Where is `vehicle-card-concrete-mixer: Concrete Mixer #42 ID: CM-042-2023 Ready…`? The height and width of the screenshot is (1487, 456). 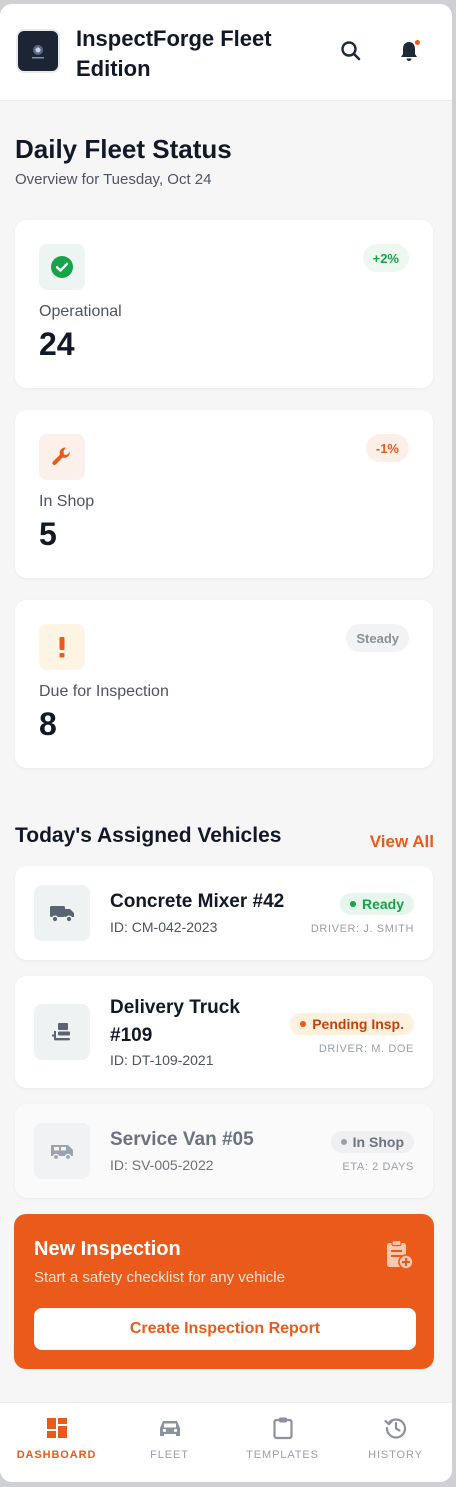 vehicle-card-concrete-mixer: Concrete Mixer #42 ID: CM-042-2023 Ready… is located at coordinates (224, 913).